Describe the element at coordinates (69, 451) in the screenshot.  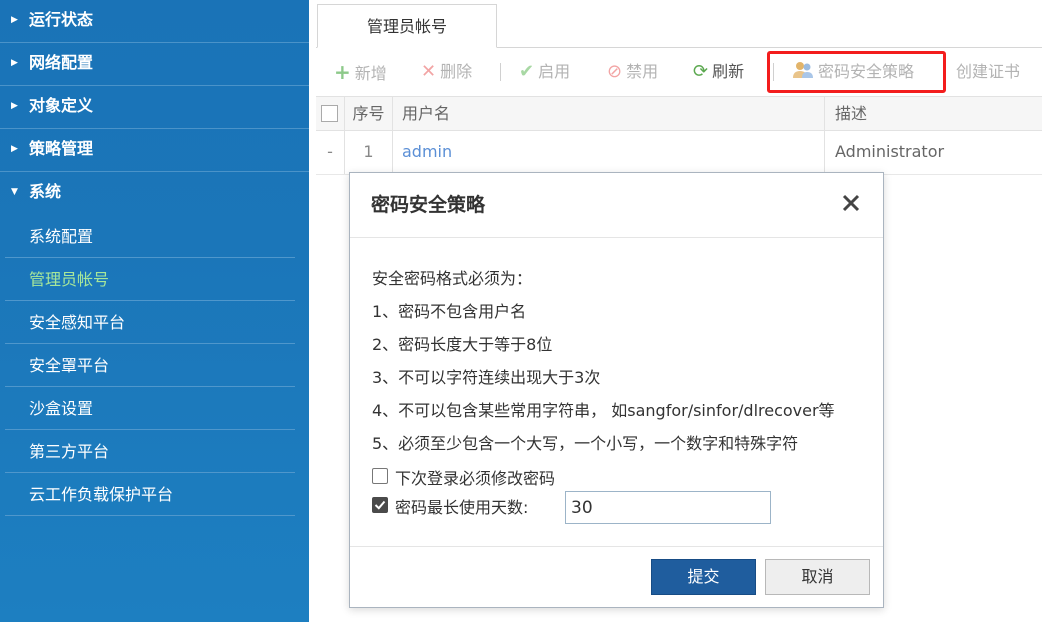
I see `sidebar-item-label: 第三方平台` at that location.